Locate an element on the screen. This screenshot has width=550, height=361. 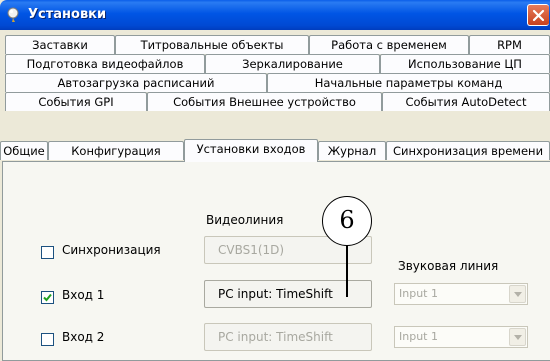
callout-pointer-line is located at coordinates (347, 271).